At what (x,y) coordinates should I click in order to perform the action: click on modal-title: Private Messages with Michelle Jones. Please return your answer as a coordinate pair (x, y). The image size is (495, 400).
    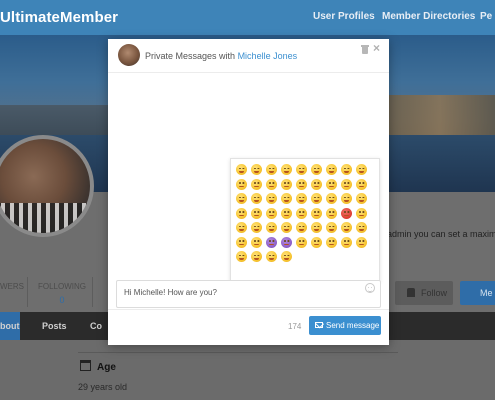
    Looking at the image, I should click on (221, 56).